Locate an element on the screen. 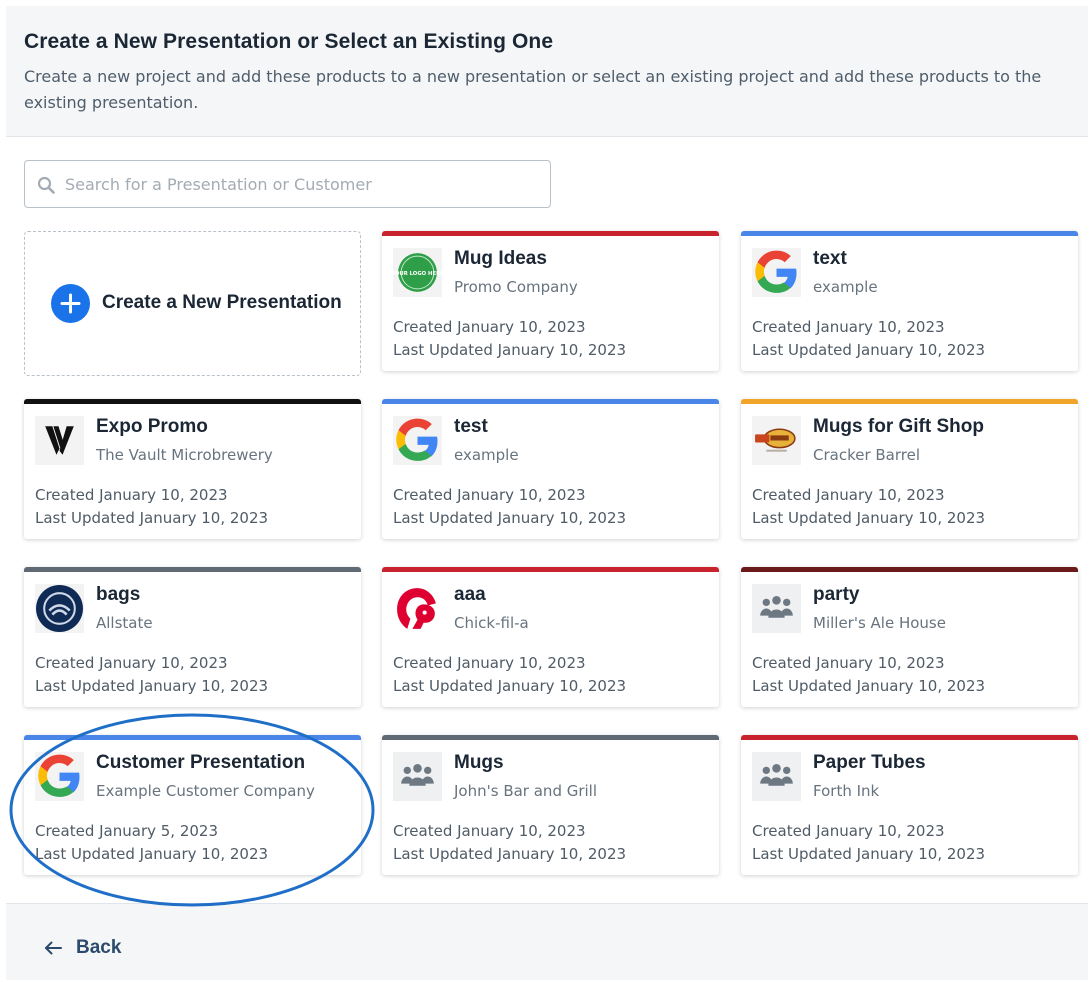 The image size is (1090, 982). presentation-name: Mugs is located at coordinates (479, 762).